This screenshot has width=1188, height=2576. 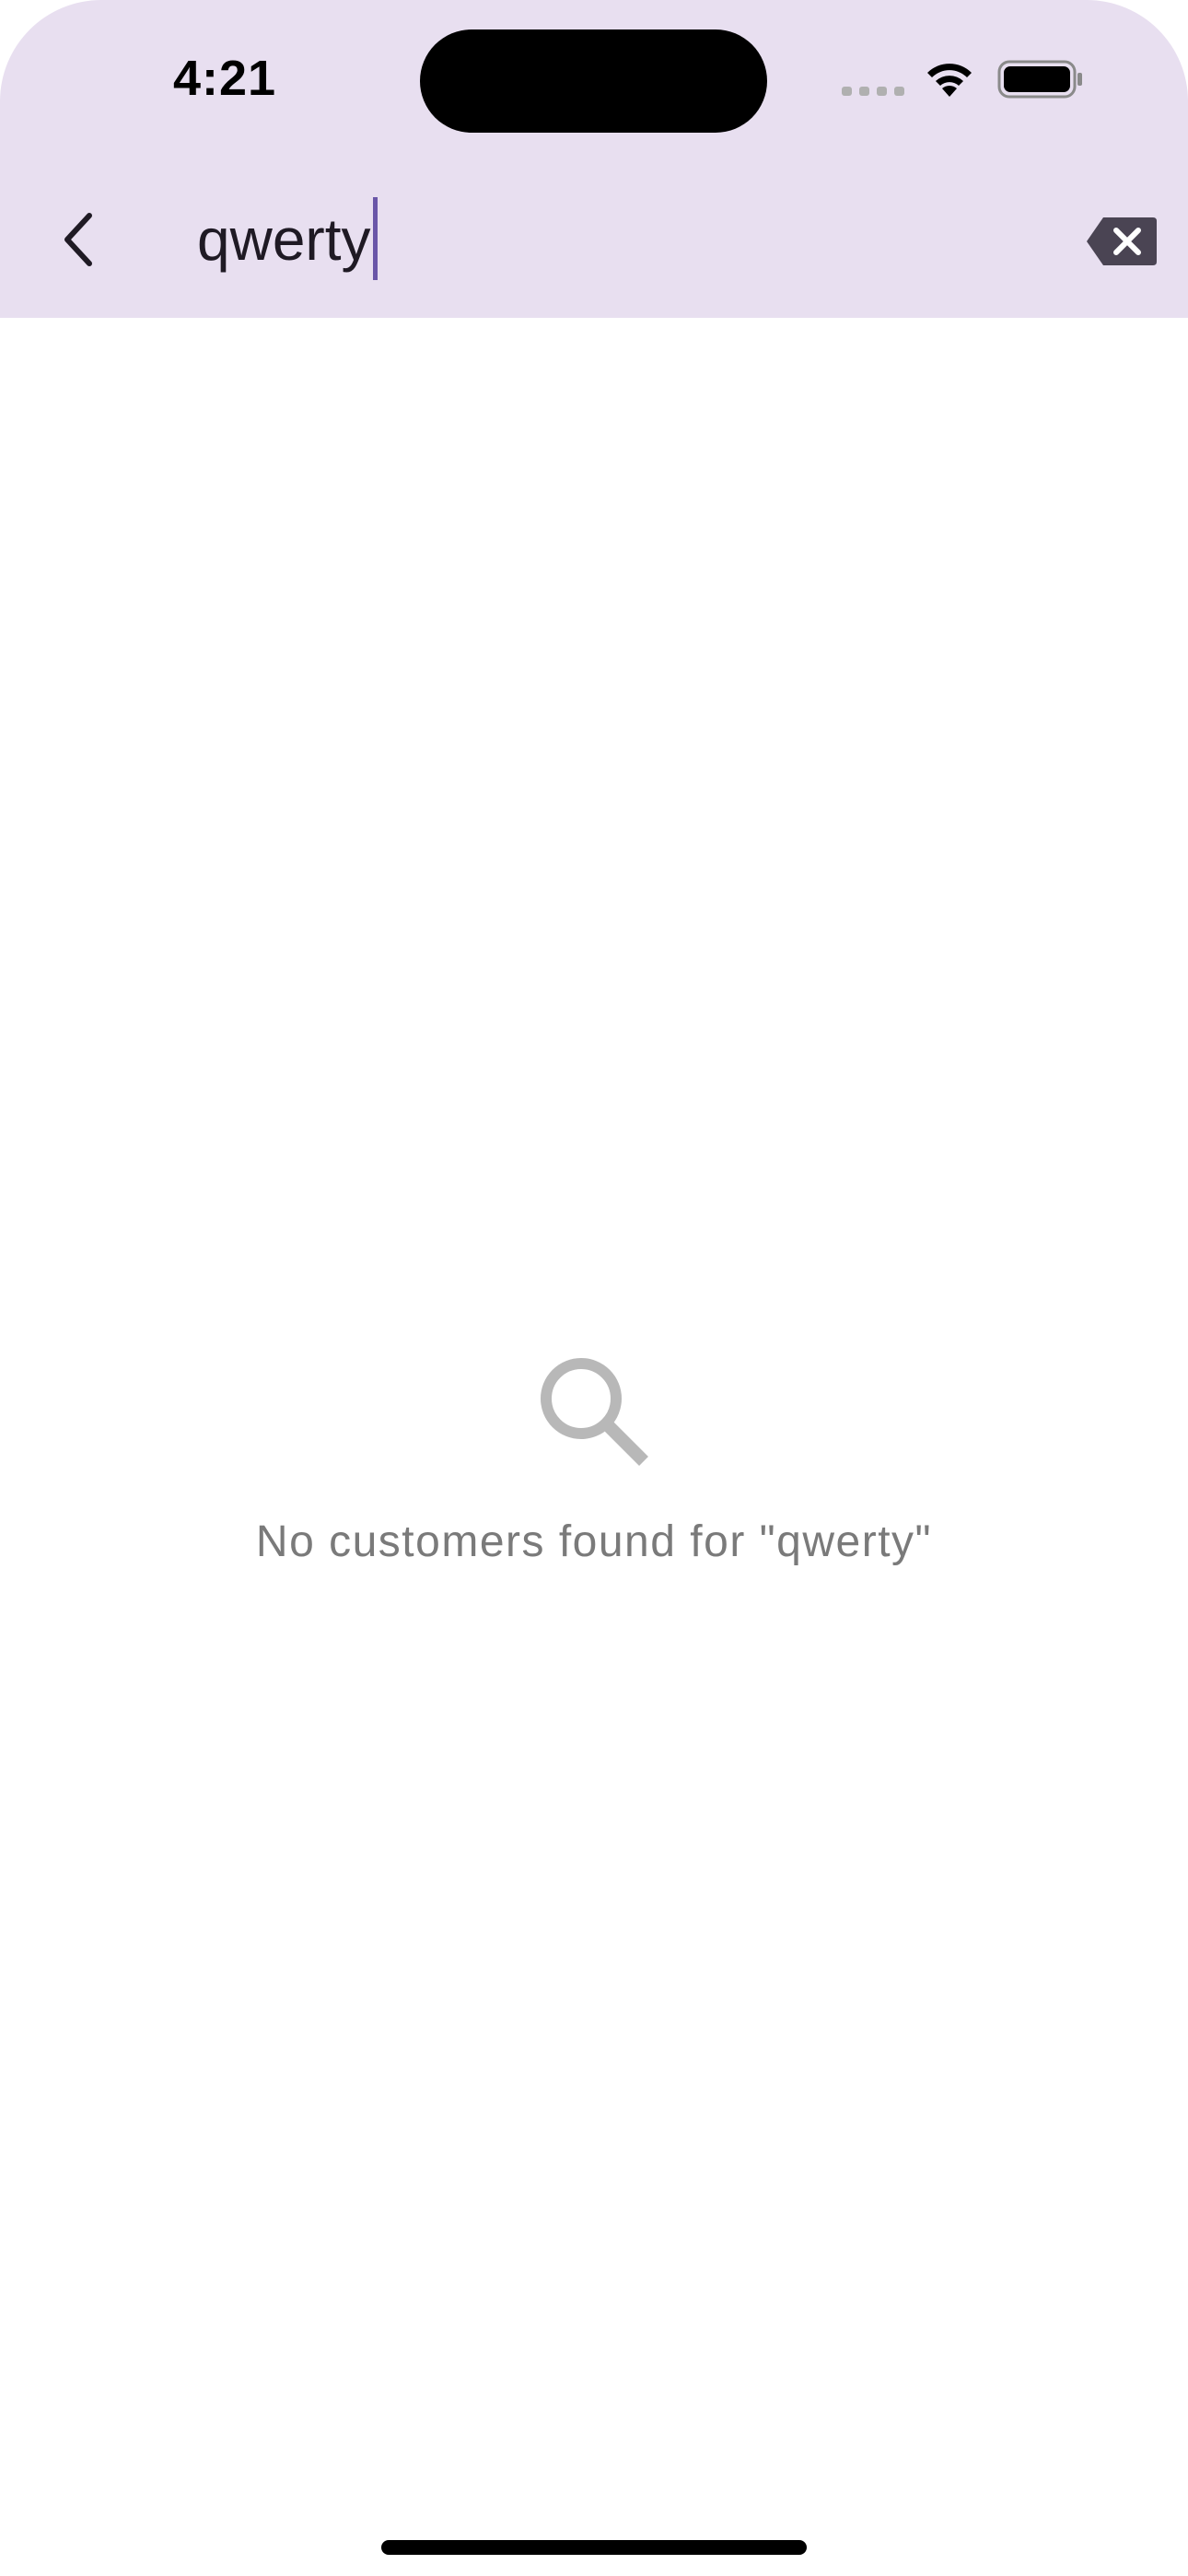 What do you see at coordinates (873, 91) in the screenshot?
I see `cellular-signal-icon` at bounding box center [873, 91].